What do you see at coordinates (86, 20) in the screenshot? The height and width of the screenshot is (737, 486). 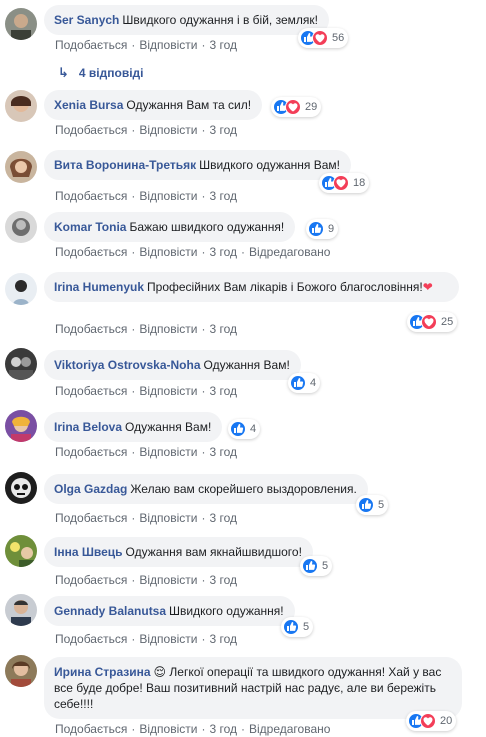 I see `comment-author: Ser Sanych` at bounding box center [86, 20].